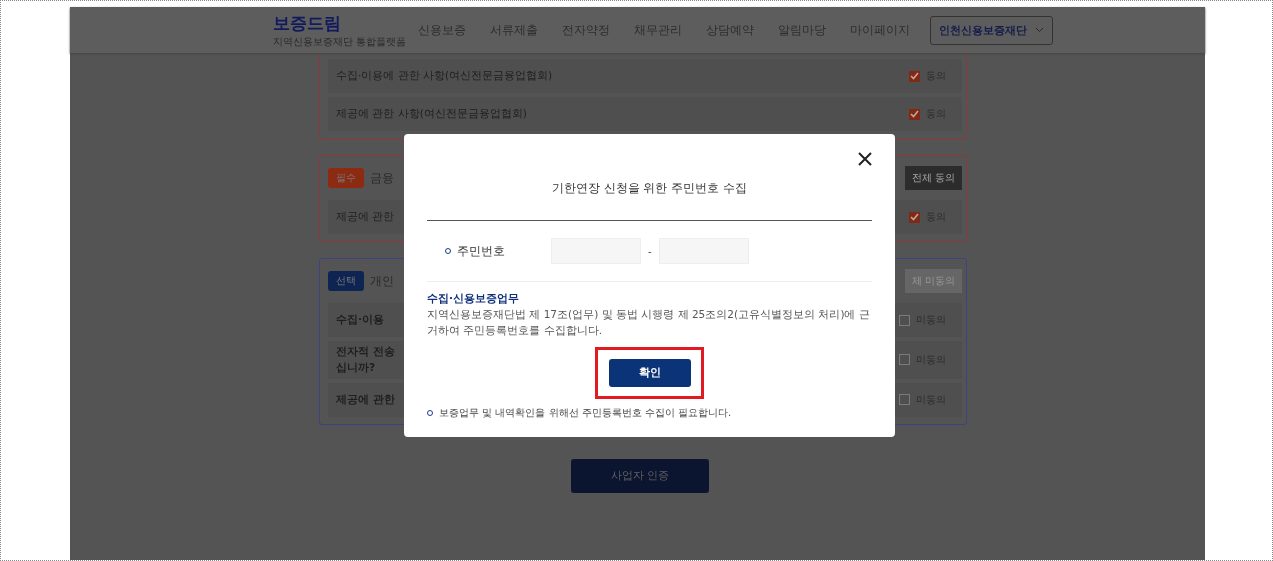 The width and height of the screenshot is (1273, 561). I want to click on confirm-button: 확인, so click(650, 372).